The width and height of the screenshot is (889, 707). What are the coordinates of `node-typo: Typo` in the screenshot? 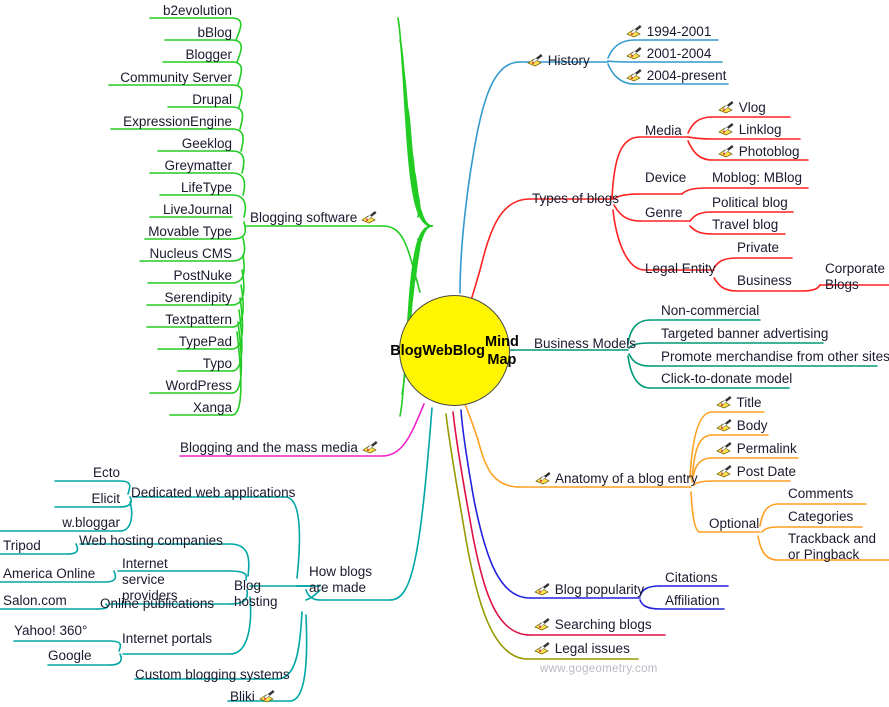 It's located at (191, 363).